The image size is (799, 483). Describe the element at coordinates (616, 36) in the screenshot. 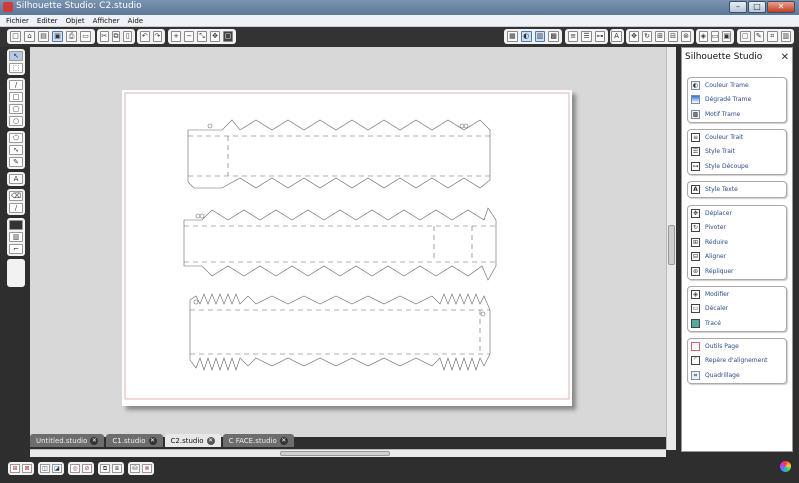

I see `text-style-icon: A` at that location.